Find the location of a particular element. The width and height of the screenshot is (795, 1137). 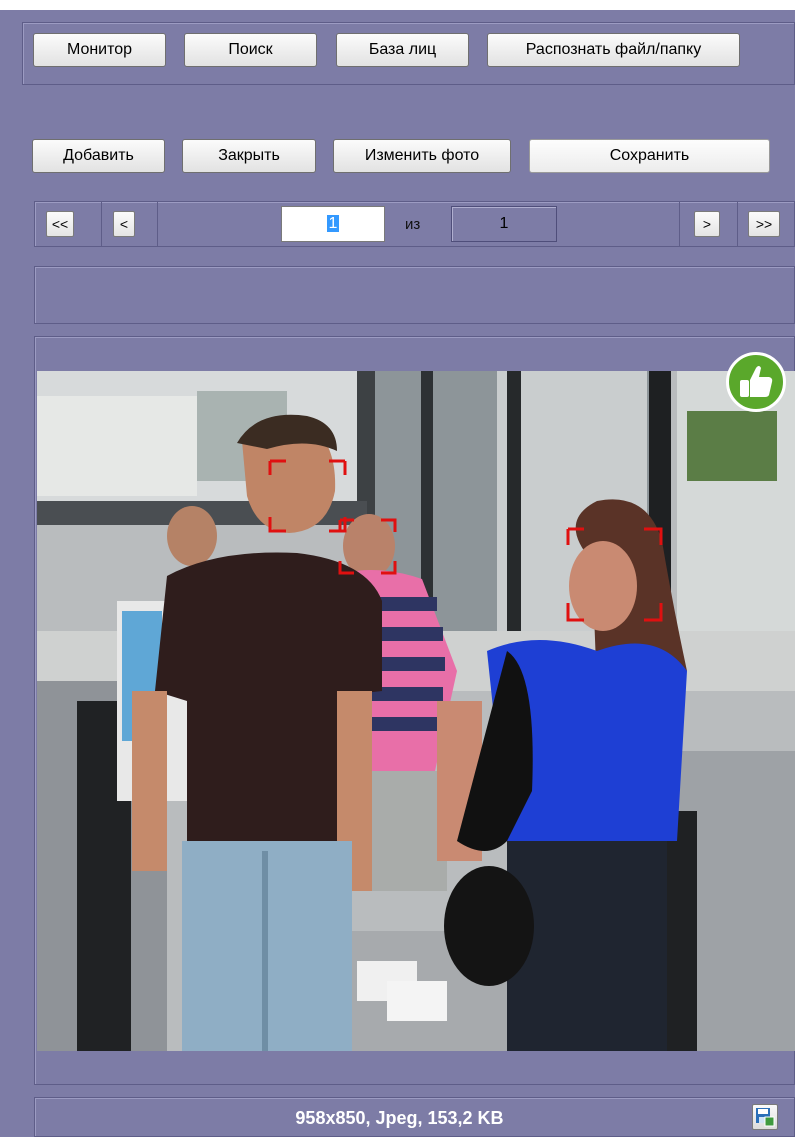

monitor-button: Монитор is located at coordinates (99, 50).